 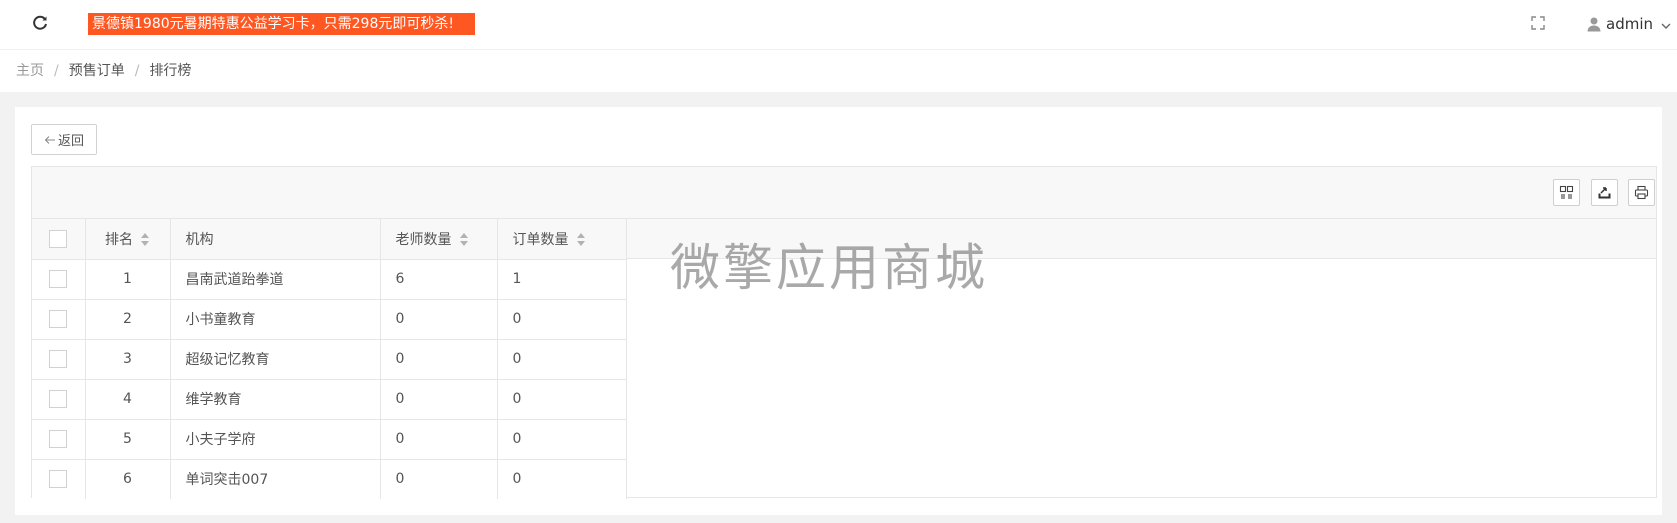 What do you see at coordinates (275, 359) in the screenshot?
I see `org-cell: 超级记忆教育` at bounding box center [275, 359].